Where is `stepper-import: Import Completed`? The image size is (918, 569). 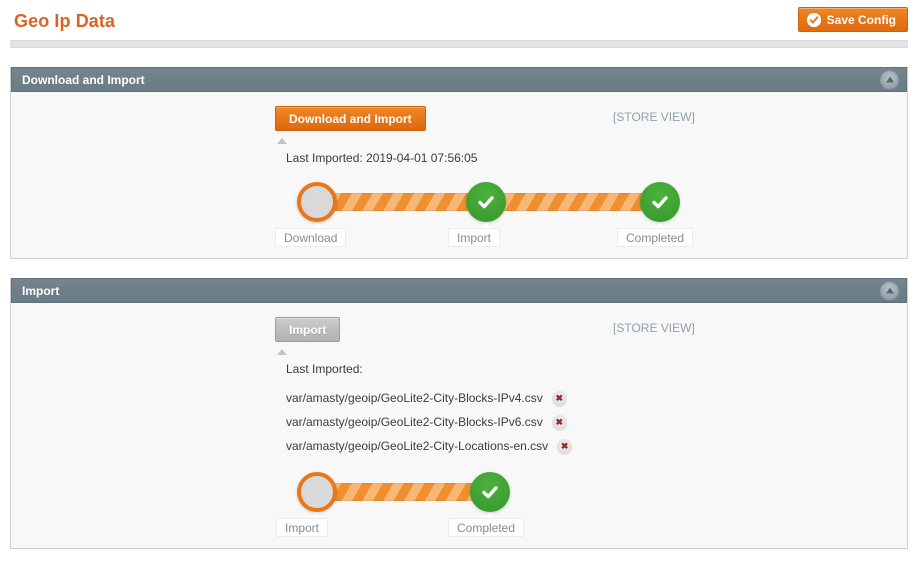 stepper-import: Import Completed is located at coordinates (459, 504).